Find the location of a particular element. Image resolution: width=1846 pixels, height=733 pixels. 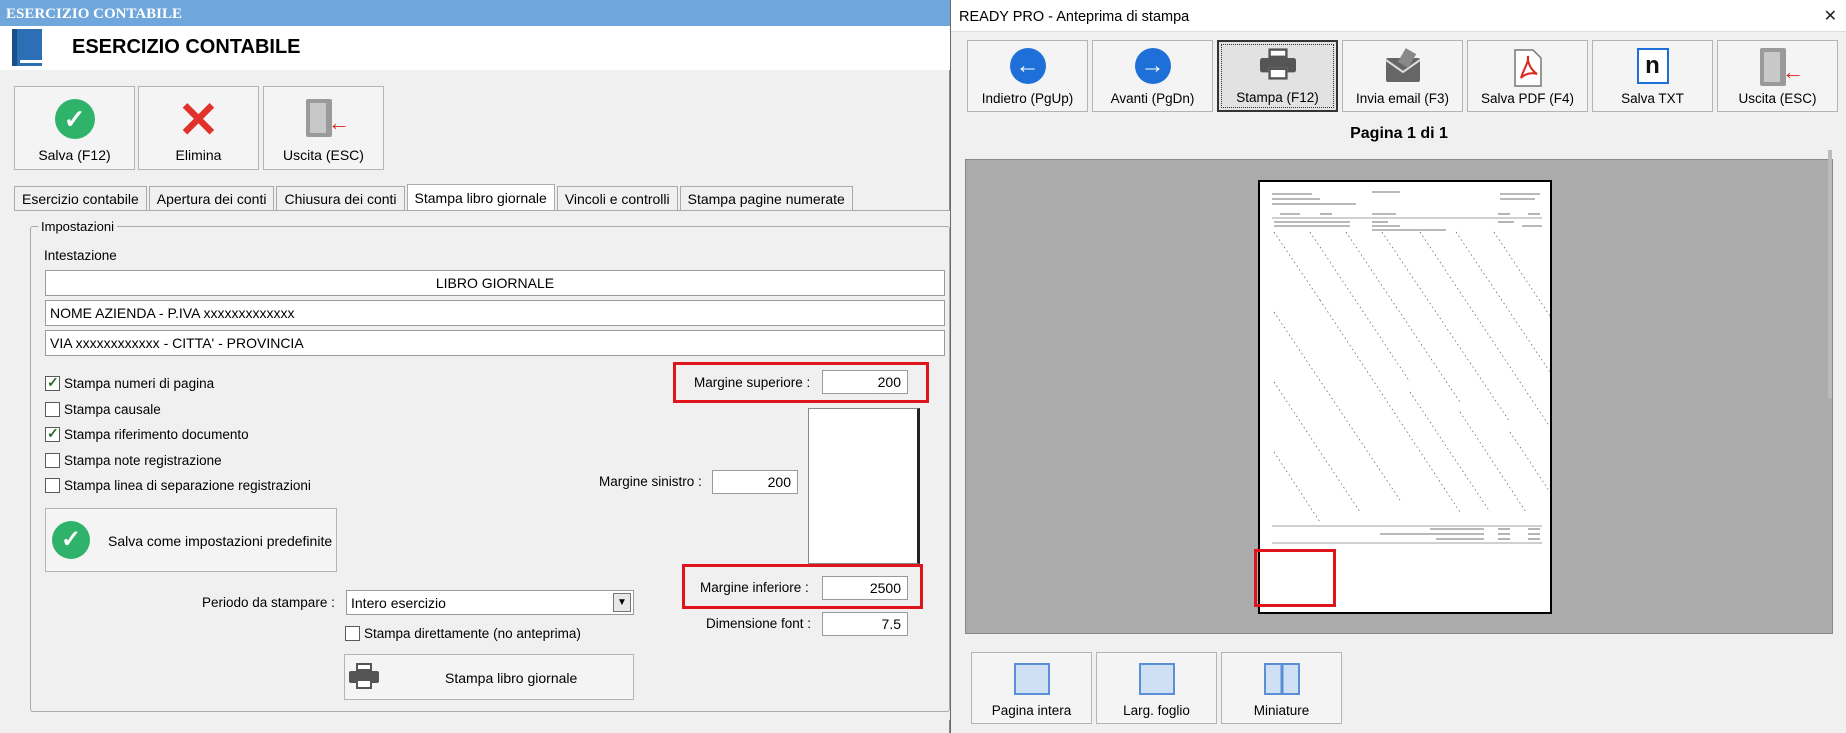

save-pdf-label: Salva PDF (F4) is located at coordinates (1527, 98).